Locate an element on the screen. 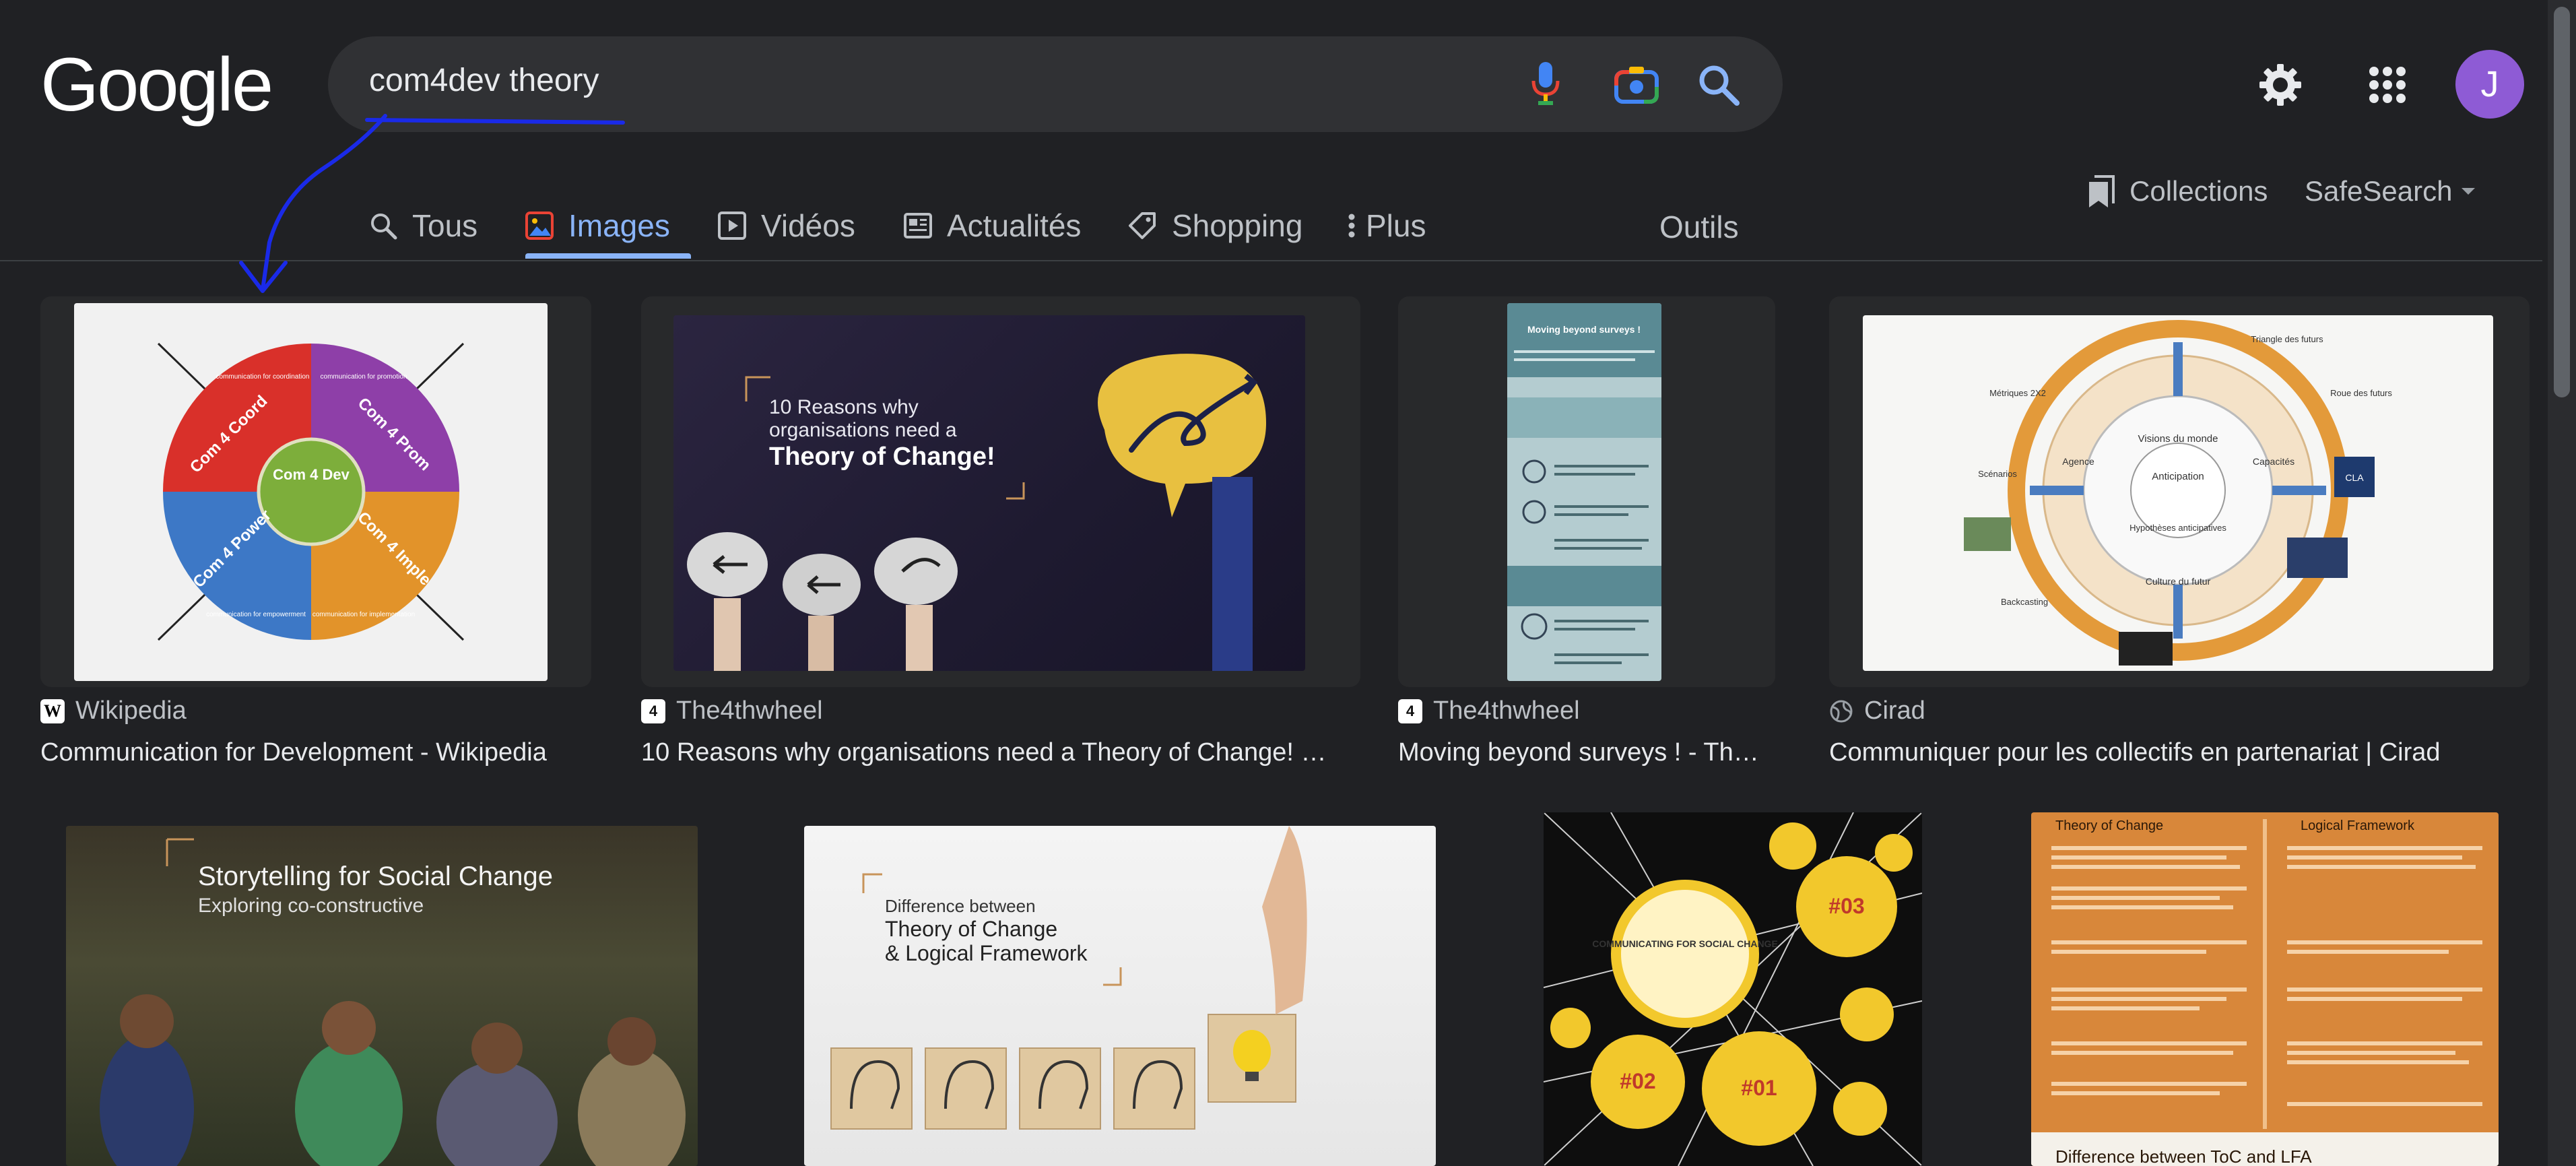 The height and width of the screenshot is (1166, 2576). wheel-center-label: Com 4 Dev is located at coordinates (311, 475).